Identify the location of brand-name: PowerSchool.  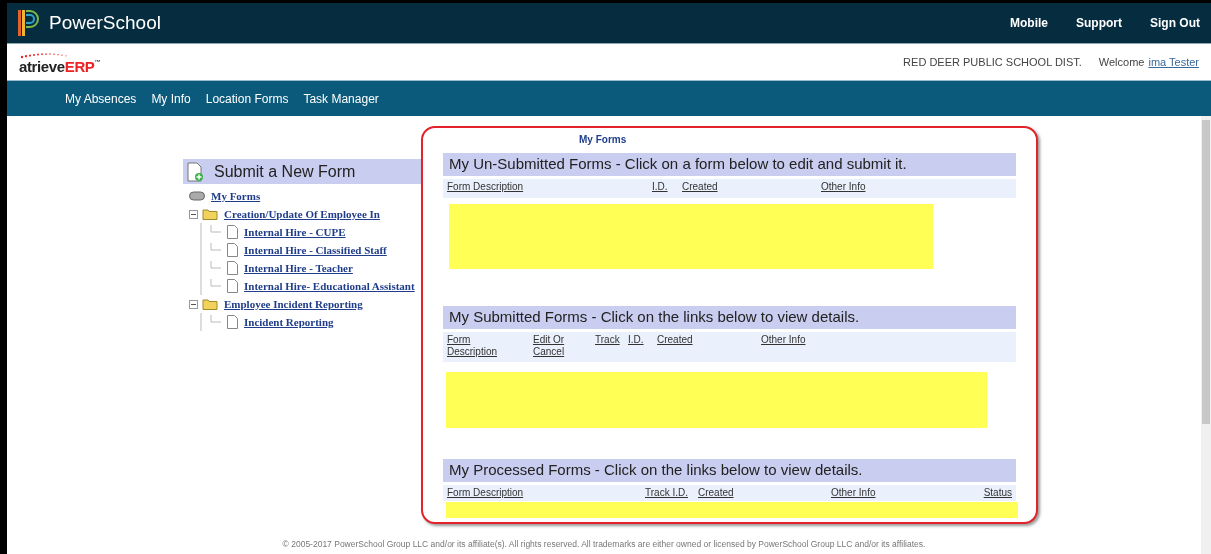
(105, 22).